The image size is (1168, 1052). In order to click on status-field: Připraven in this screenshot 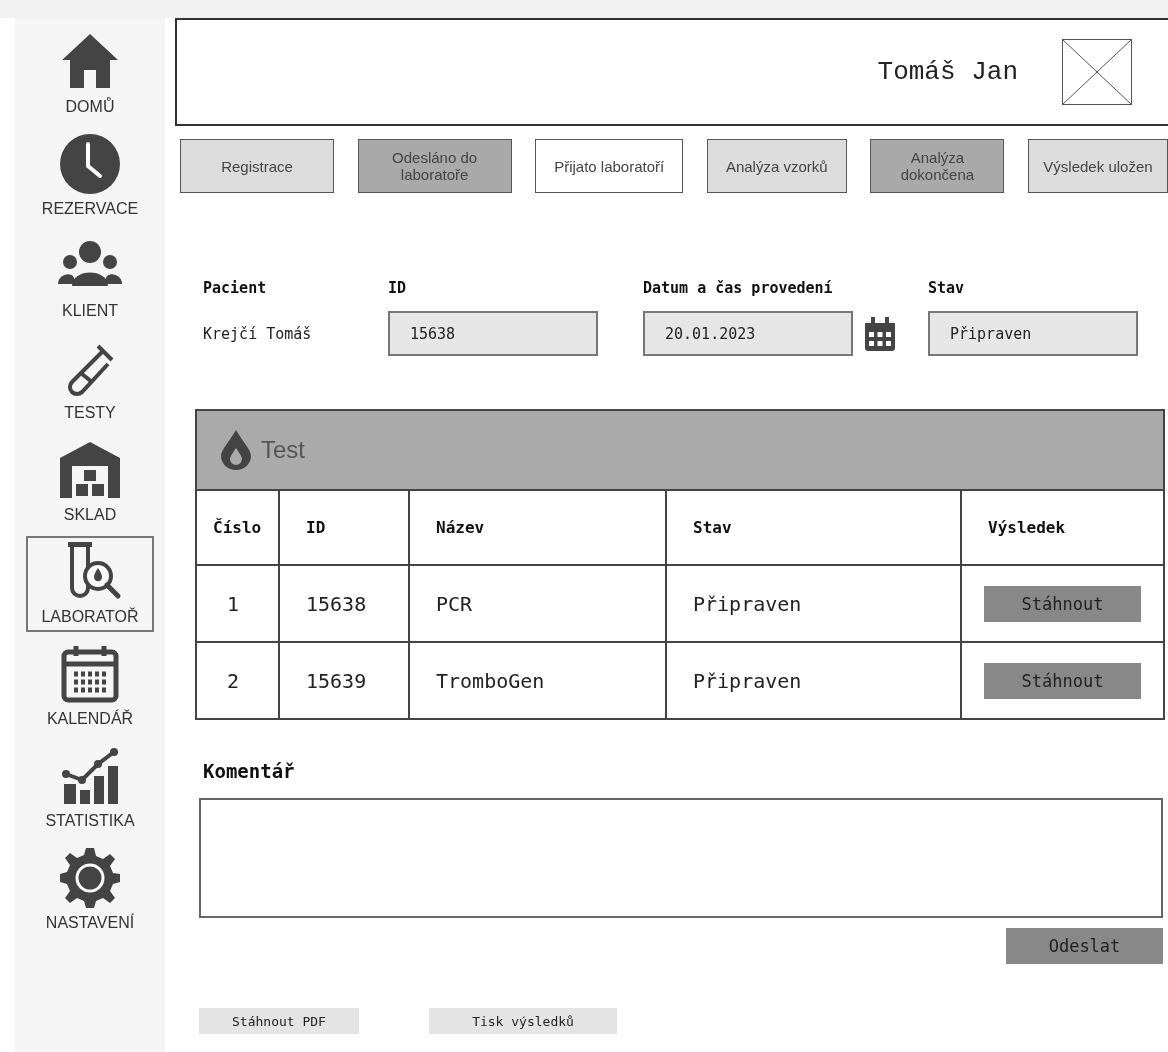, I will do `click(1033, 333)`.